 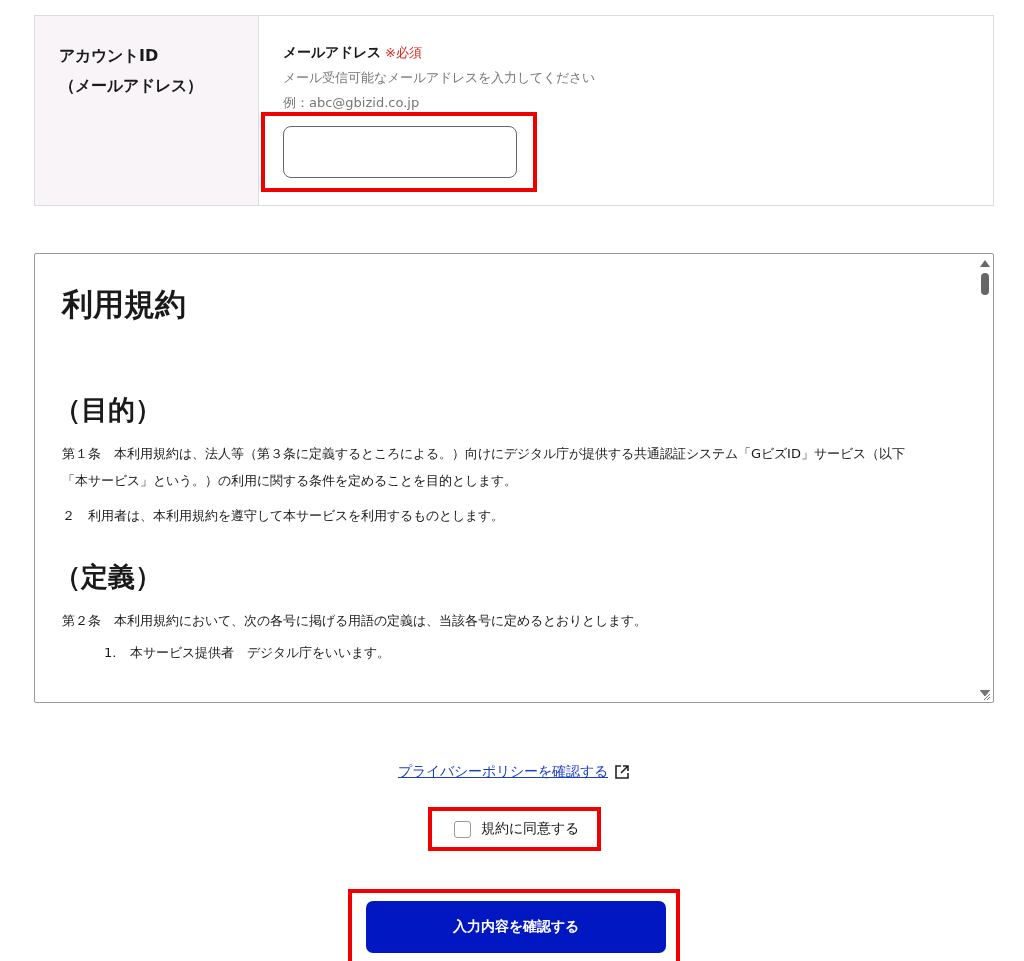 What do you see at coordinates (484, 468) in the screenshot?
I see `terms-paragraph: 第１条 本利用規約は、法人等（第３条に定義するところによる。）向けにデジタル庁が提供する共通認証システム「GビズID」サービス（以下「本サービス」という。）の利用に関する条件を定めることを目的とします。` at bounding box center [484, 468].